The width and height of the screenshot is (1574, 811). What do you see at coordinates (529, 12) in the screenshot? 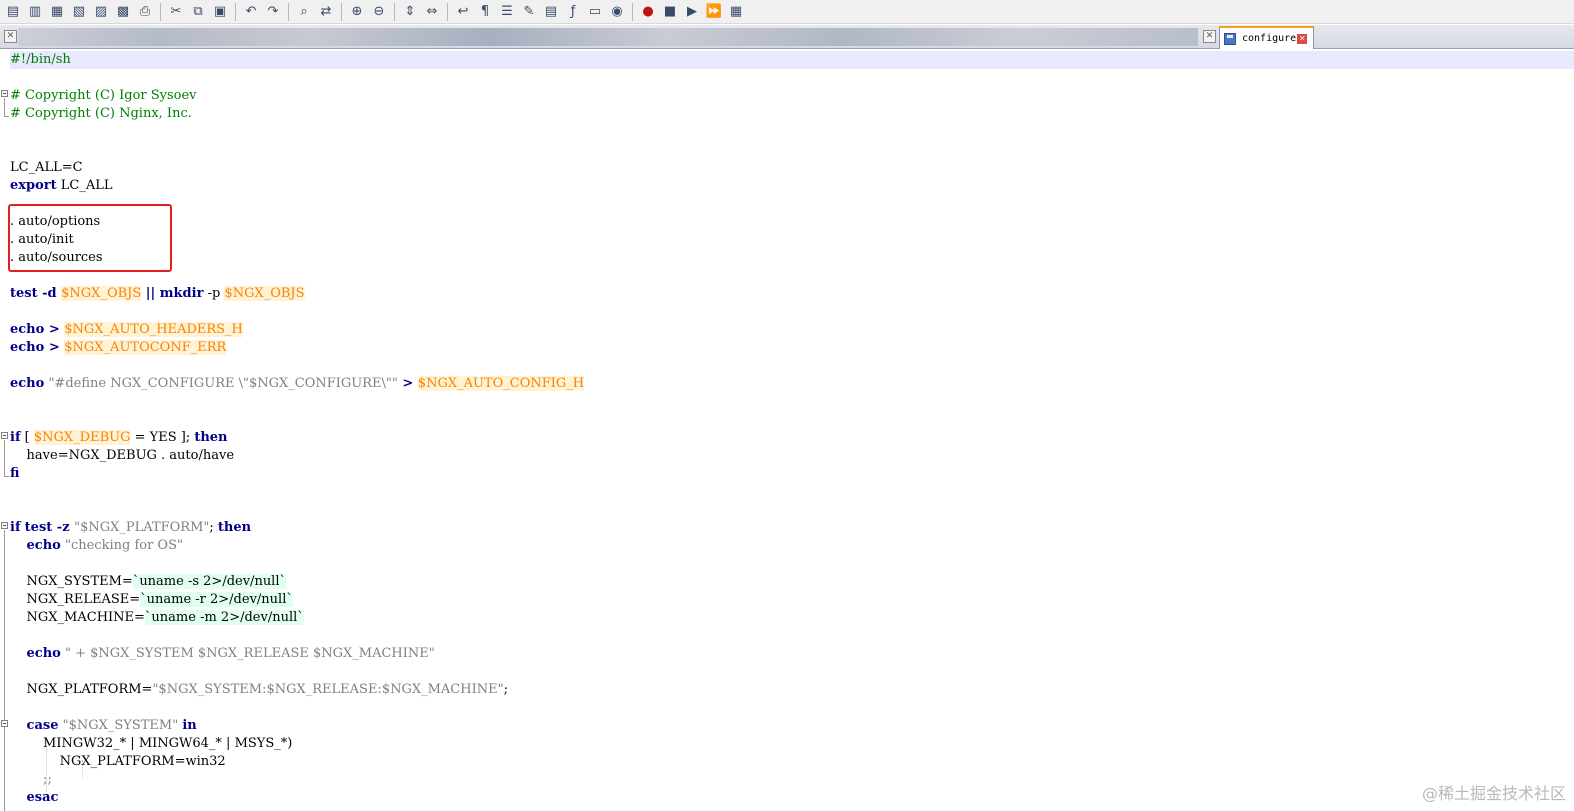
I see `user-language-icon: ✎` at bounding box center [529, 12].